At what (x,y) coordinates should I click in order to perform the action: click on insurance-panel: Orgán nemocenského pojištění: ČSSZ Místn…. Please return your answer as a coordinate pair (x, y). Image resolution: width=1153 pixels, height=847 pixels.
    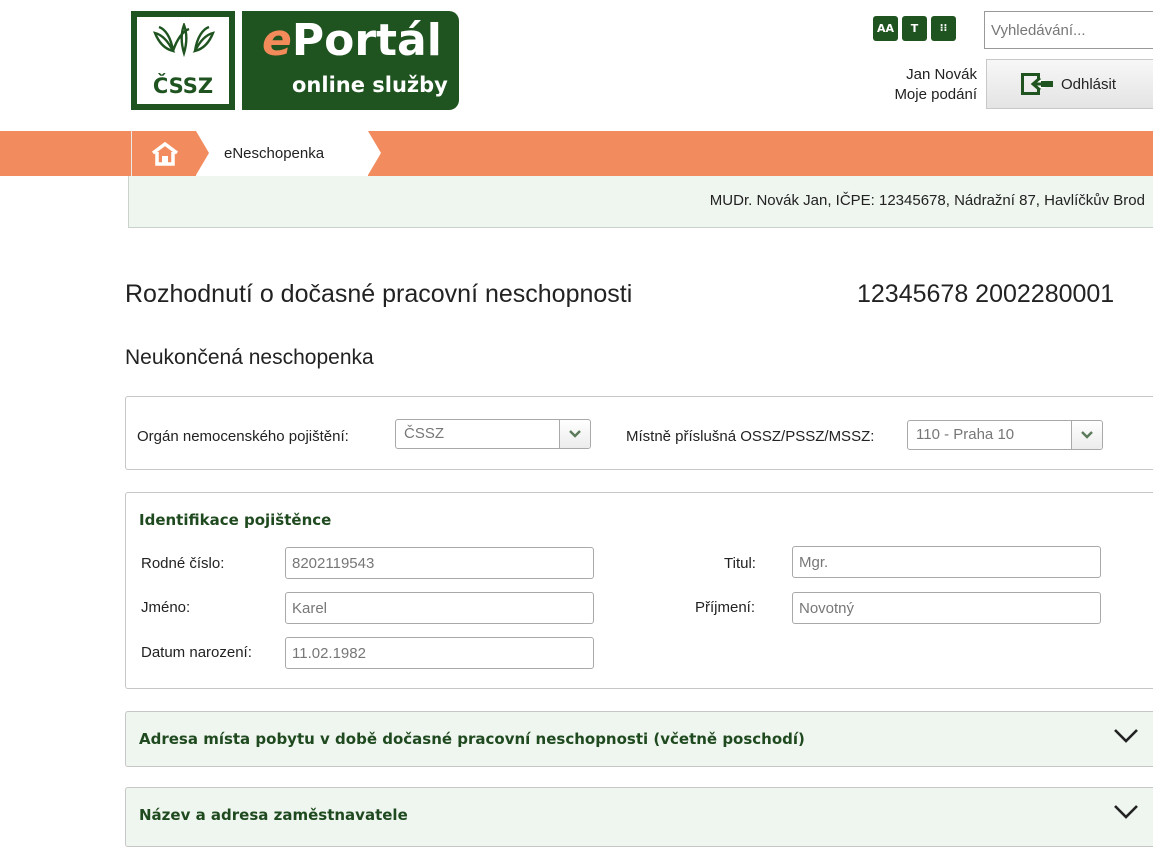
    Looking at the image, I should click on (639, 433).